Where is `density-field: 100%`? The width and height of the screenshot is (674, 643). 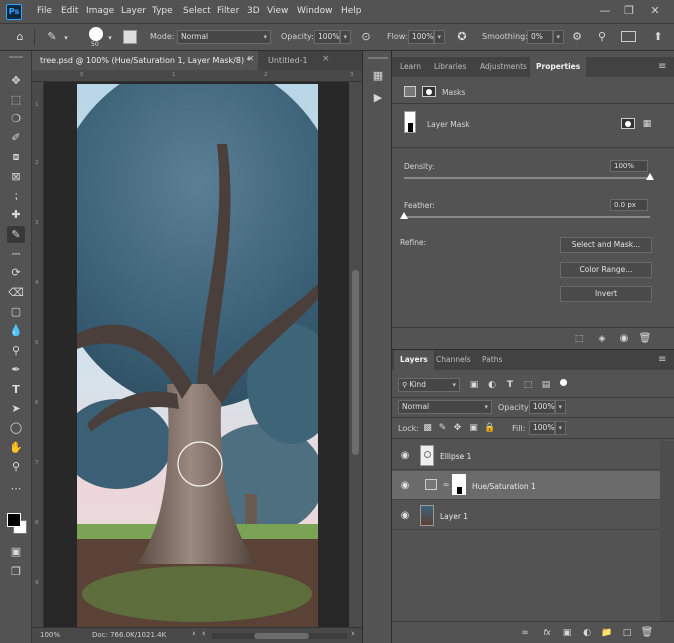 density-field: 100% is located at coordinates (629, 166).